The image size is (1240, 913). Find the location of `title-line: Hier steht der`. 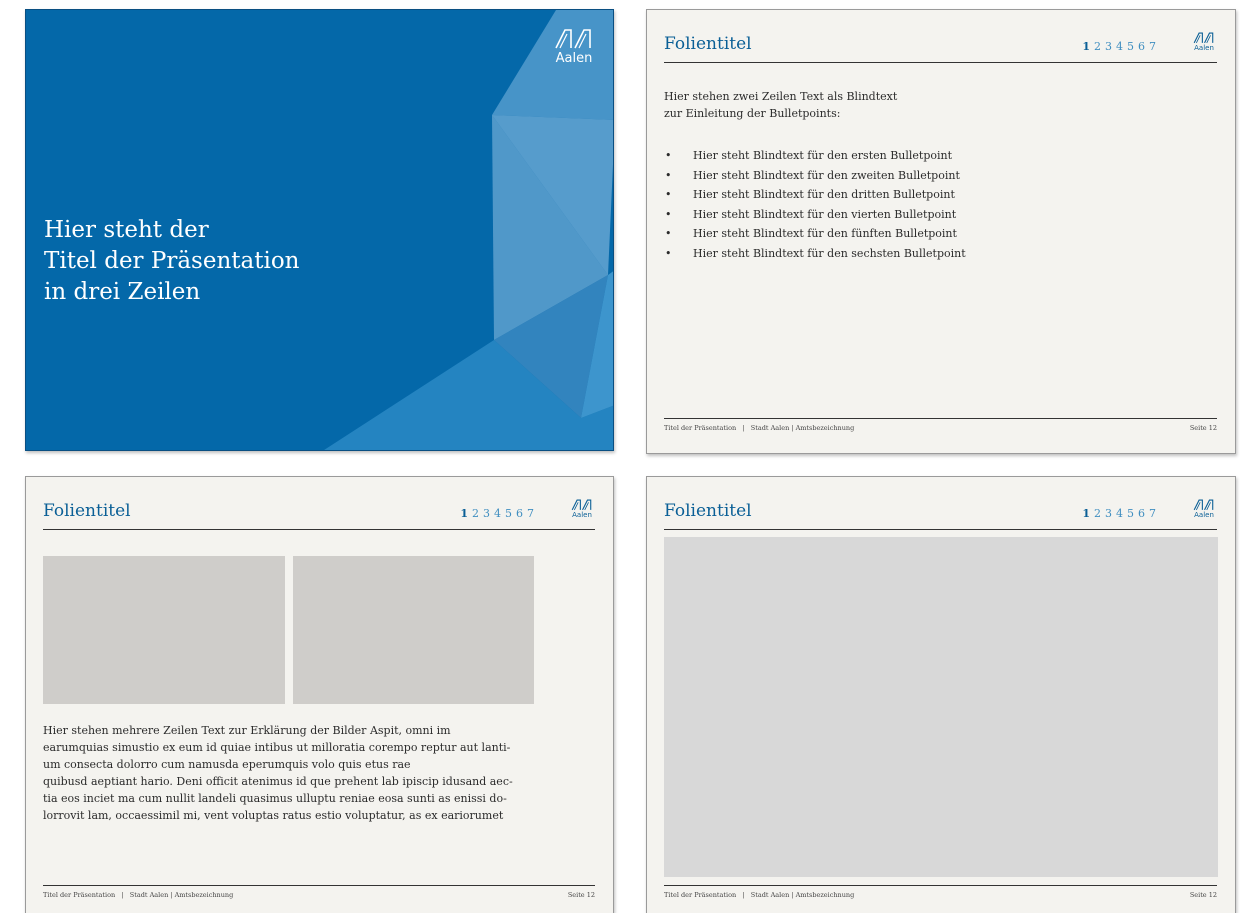

title-line: Hier steht der is located at coordinates (126, 230).